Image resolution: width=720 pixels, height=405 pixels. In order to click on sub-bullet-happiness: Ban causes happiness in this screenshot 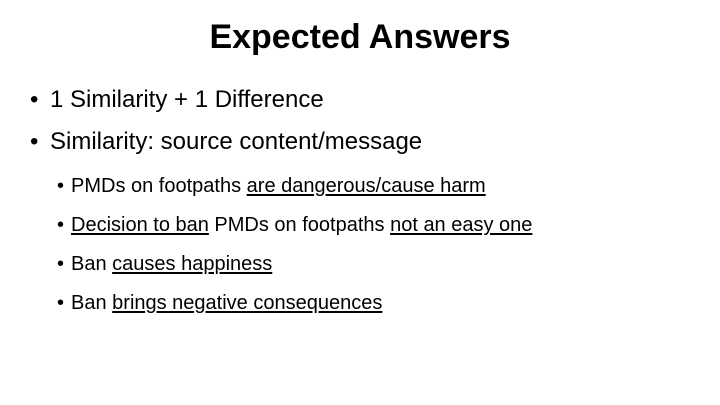, I will do `click(280, 264)`.